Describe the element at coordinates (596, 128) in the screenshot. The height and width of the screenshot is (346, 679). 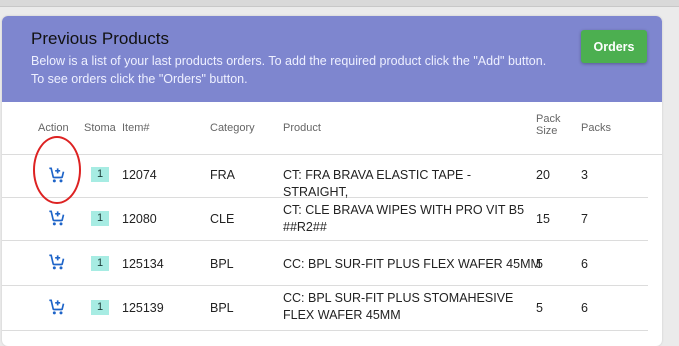
I see `column-header-packs: Packs` at that location.